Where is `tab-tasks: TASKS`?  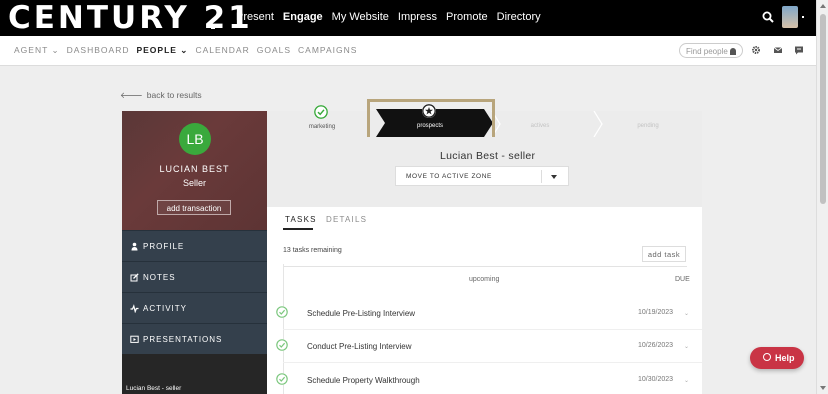
tab-tasks: TASKS is located at coordinates (301, 219).